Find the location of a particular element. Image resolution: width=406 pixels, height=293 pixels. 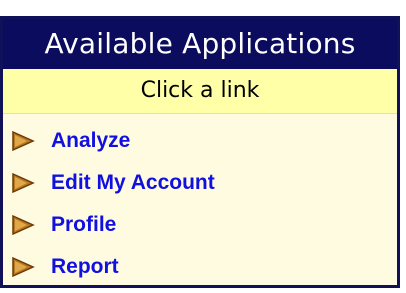

analyze-link: Analyze is located at coordinates (90, 141).